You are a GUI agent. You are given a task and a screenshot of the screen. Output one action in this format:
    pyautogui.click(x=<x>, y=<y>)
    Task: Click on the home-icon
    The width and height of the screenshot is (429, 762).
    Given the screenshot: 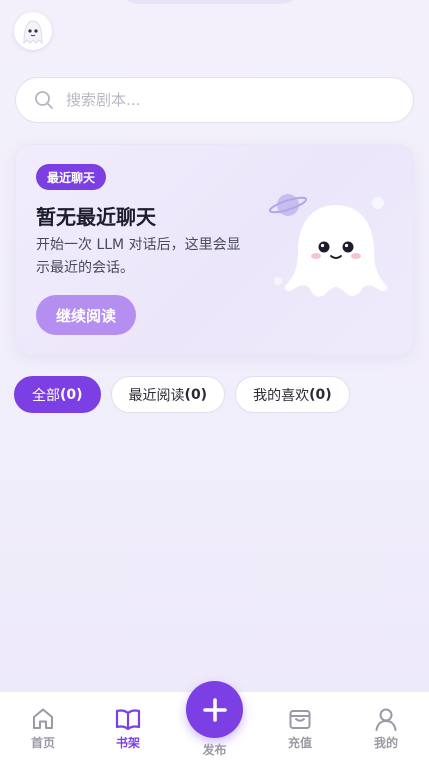 What is the action you would take?
    pyautogui.click(x=43, y=718)
    